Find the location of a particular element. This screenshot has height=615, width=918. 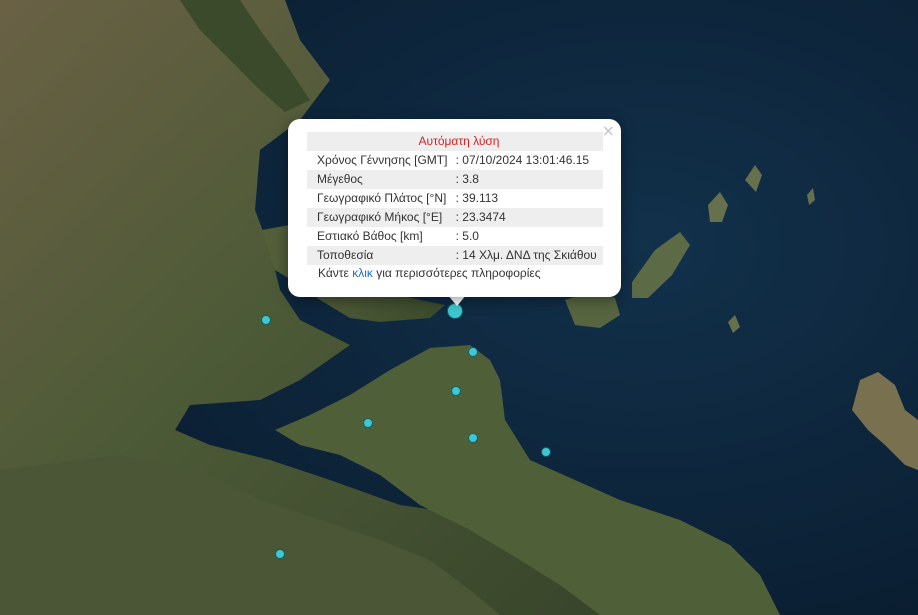

table-row: Μέγεθος: 3.8 is located at coordinates (455, 179).